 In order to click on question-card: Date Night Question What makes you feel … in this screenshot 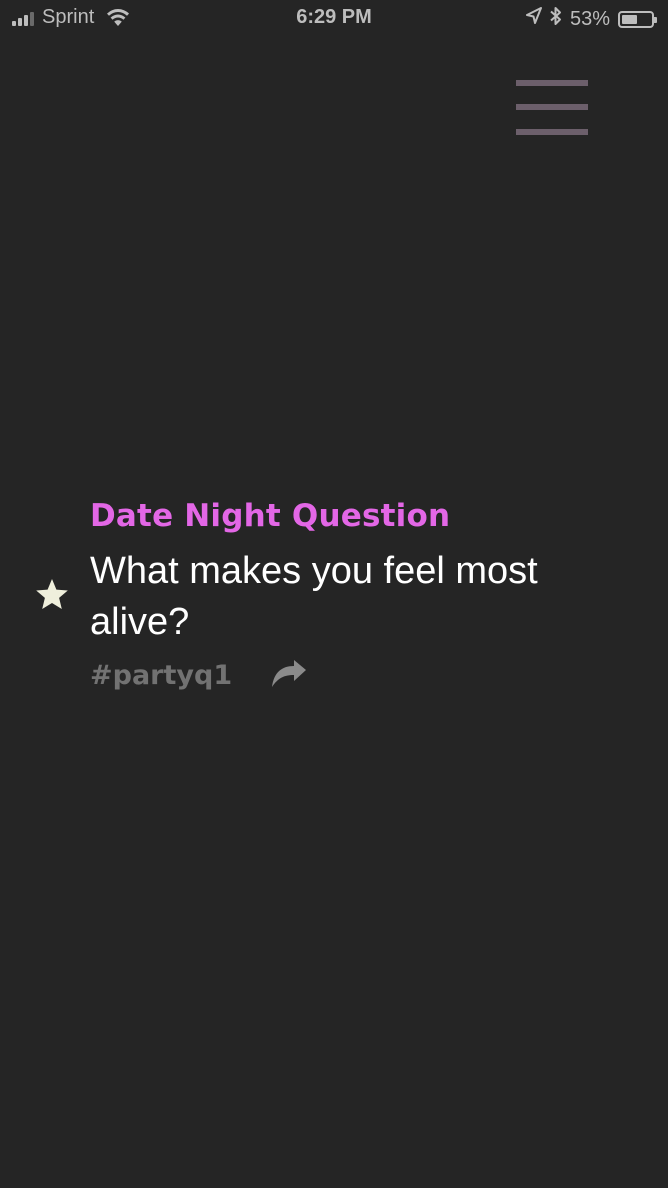, I will do `click(360, 593)`.